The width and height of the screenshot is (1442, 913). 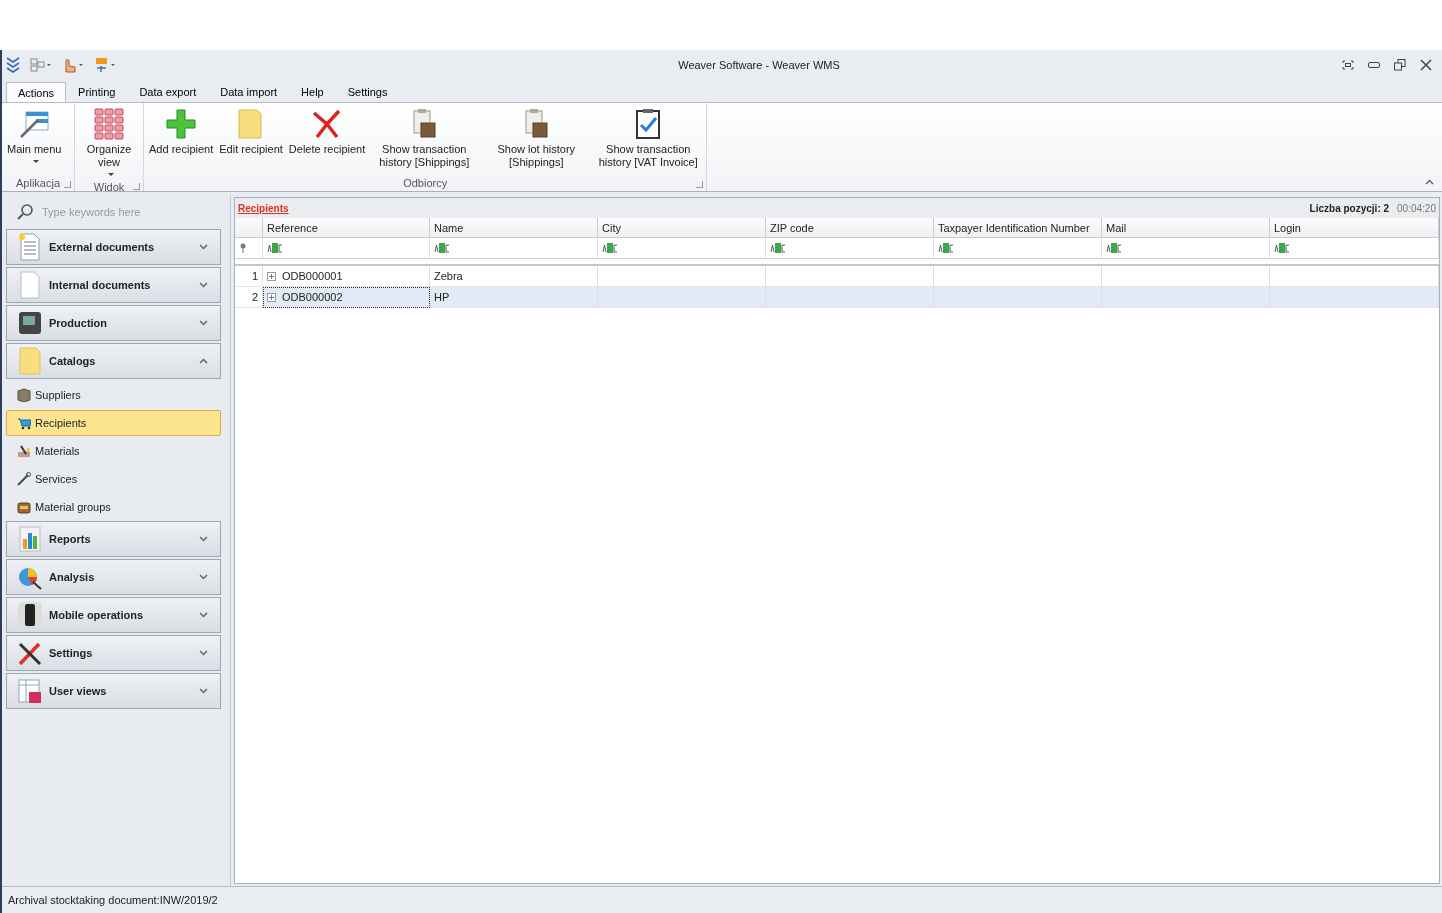 What do you see at coordinates (113, 507) in the screenshot?
I see `nav-item: Material groups` at bounding box center [113, 507].